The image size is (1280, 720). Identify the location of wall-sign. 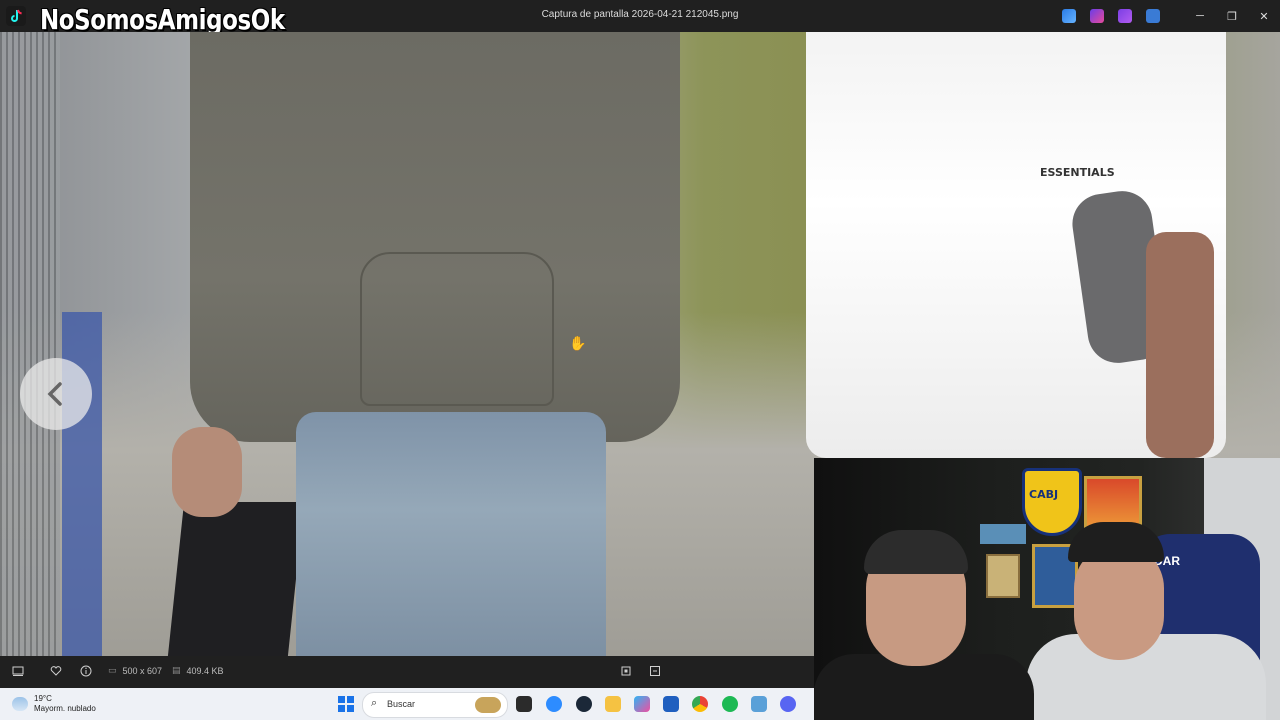
(1003, 534).